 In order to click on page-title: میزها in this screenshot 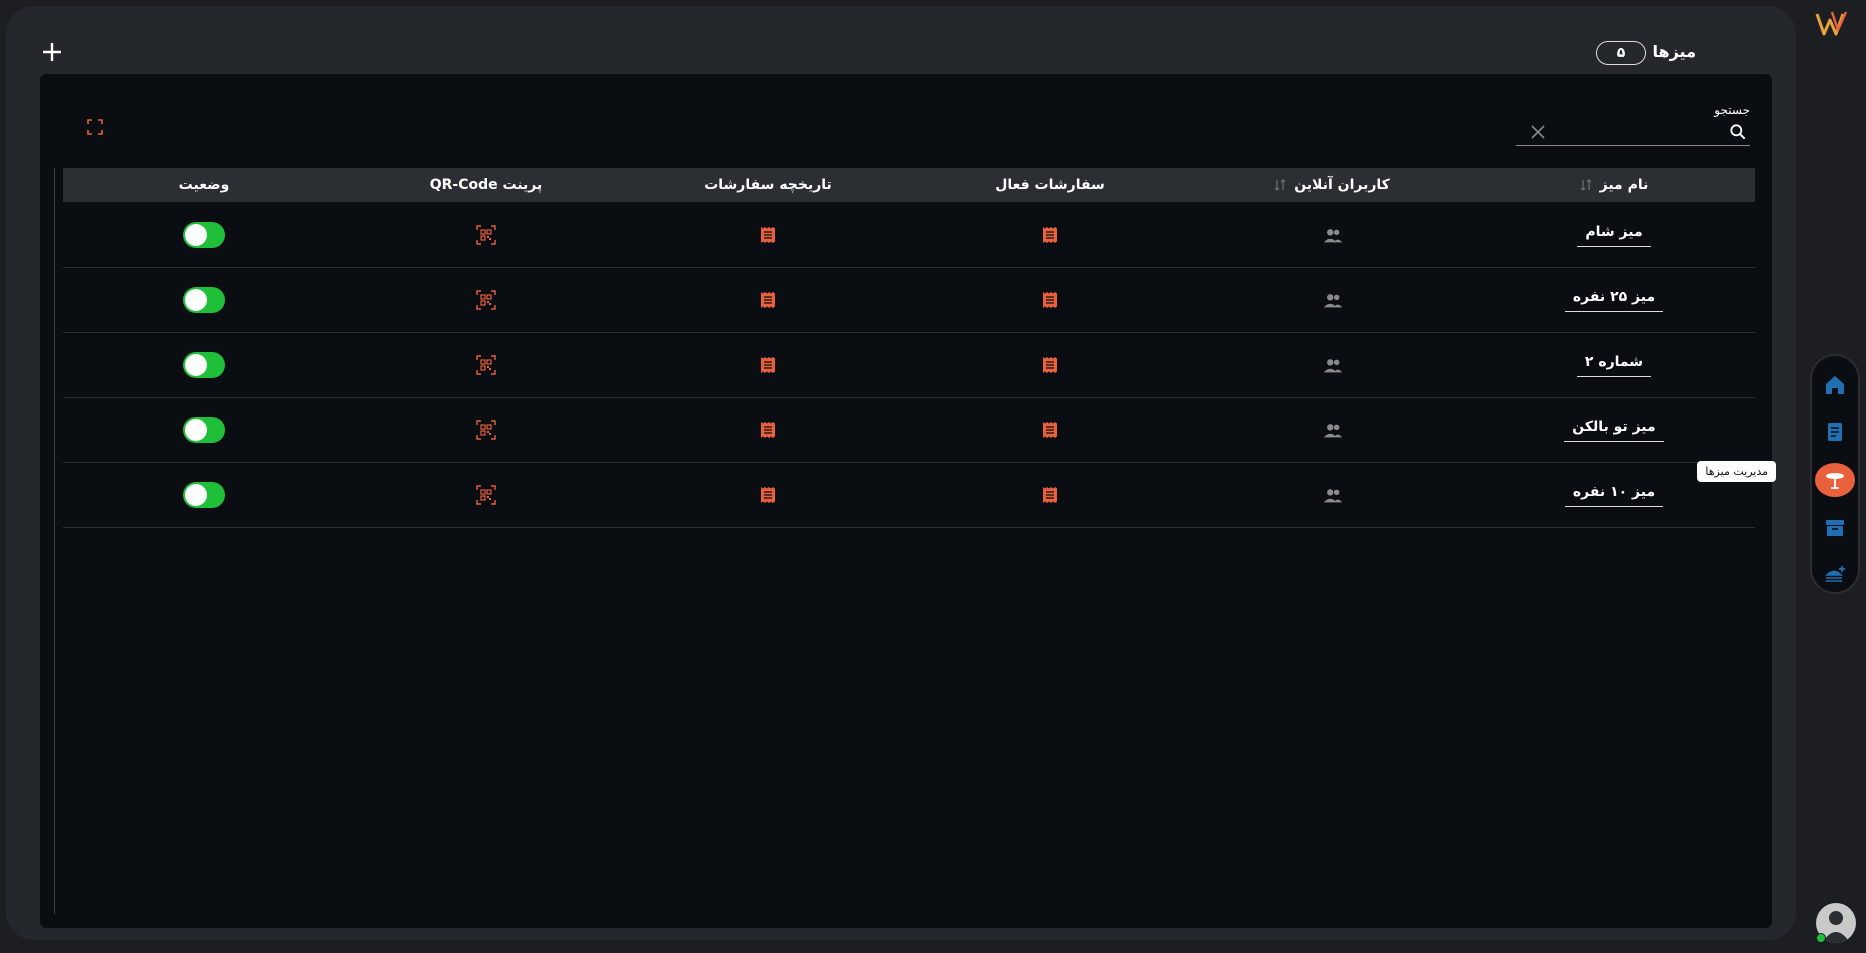, I will do `click(1674, 51)`.